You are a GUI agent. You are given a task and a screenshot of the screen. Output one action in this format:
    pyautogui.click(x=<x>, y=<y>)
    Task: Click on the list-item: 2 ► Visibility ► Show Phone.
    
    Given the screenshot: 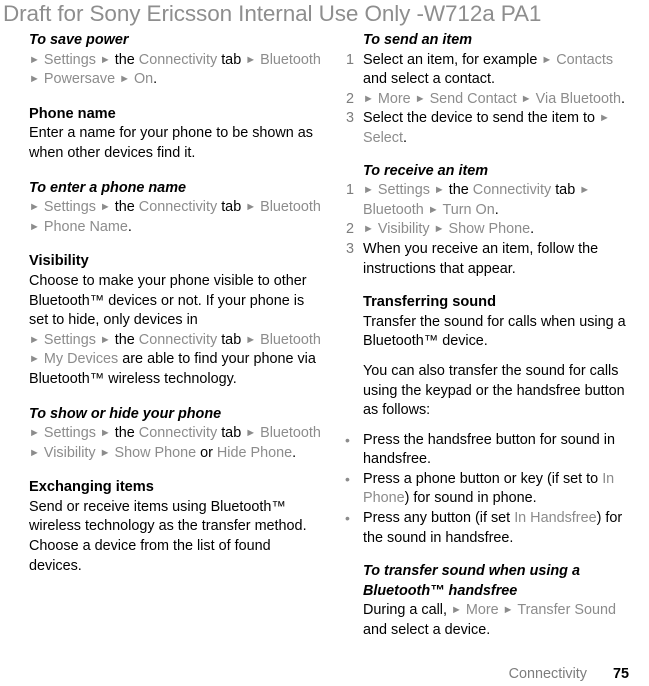 What is the action you would take?
    pyautogui.click(x=491, y=230)
    